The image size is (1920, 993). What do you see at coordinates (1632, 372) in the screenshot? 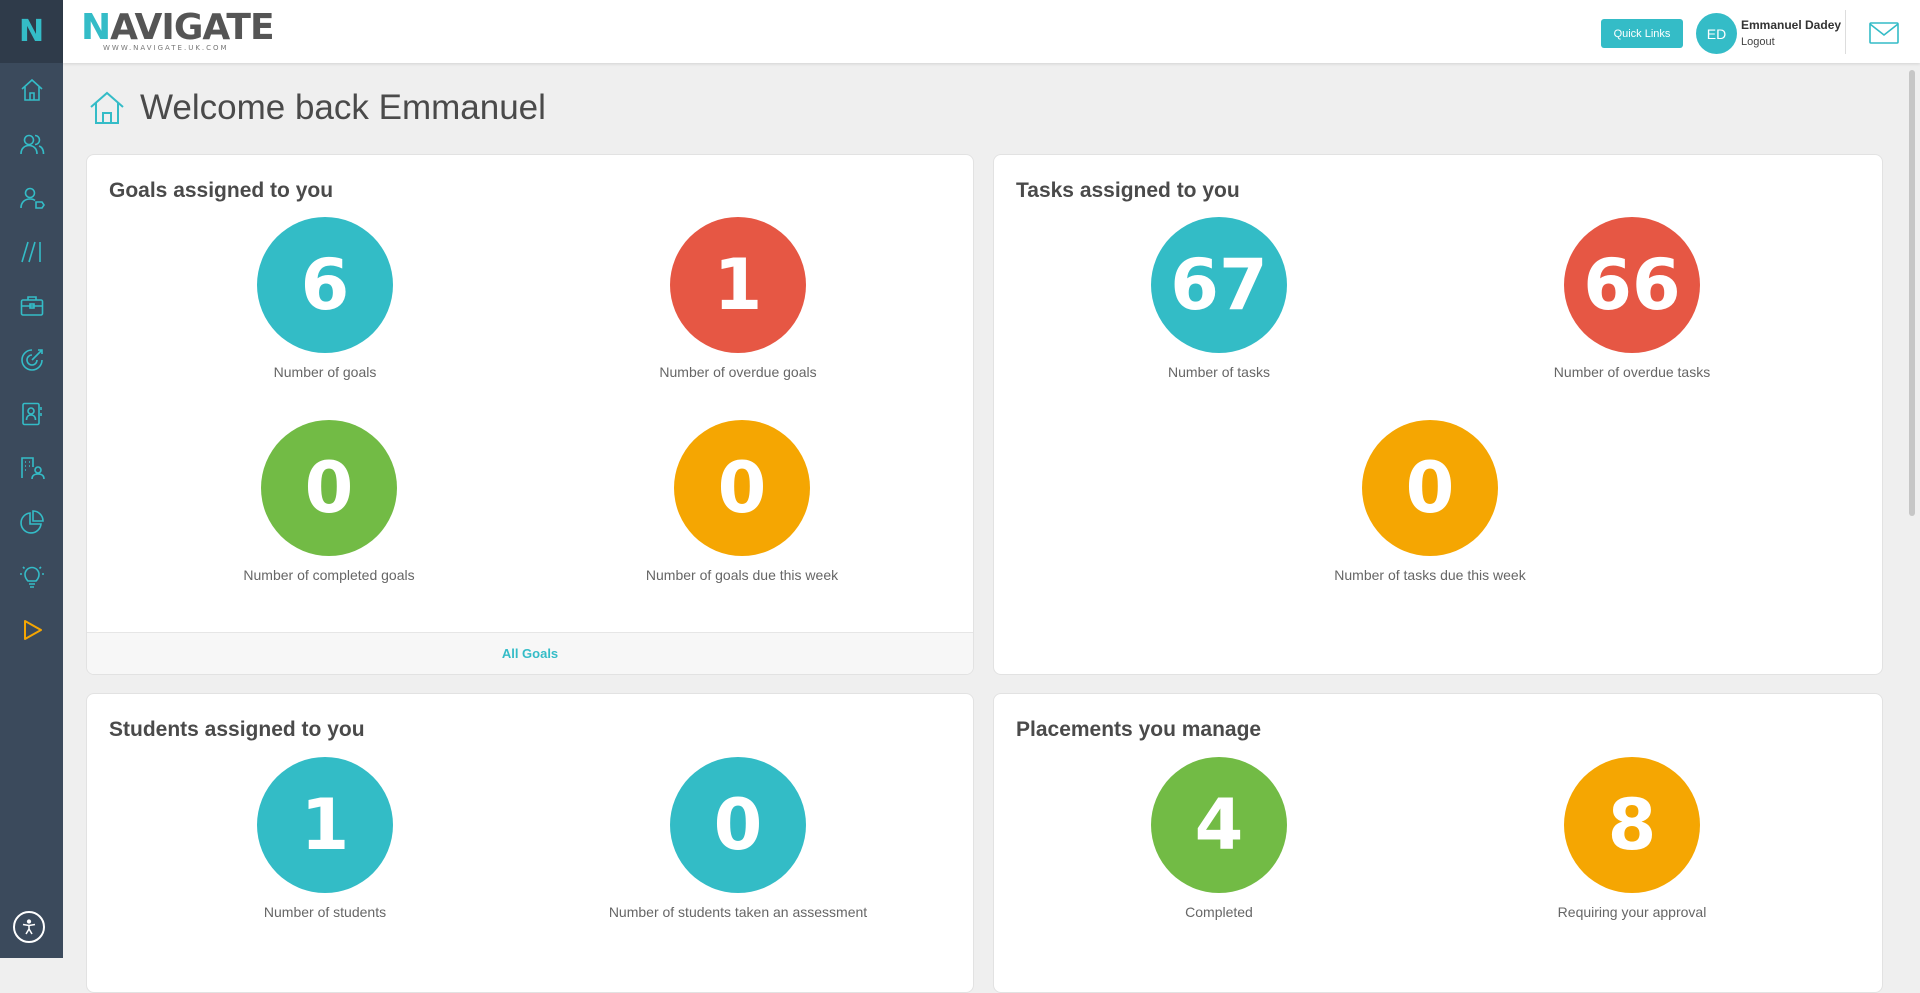
I see `stat-label: Number of overdue tasks` at bounding box center [1632, 372].